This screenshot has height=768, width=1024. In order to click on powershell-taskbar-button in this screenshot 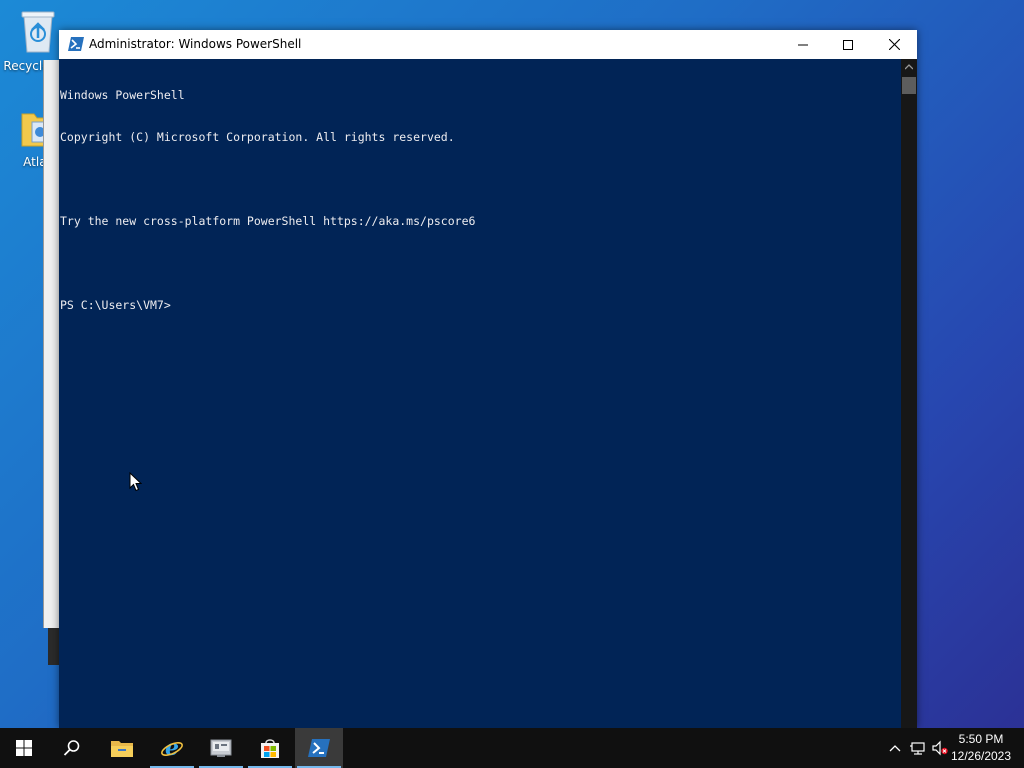, I will do `click(319, 748)`.